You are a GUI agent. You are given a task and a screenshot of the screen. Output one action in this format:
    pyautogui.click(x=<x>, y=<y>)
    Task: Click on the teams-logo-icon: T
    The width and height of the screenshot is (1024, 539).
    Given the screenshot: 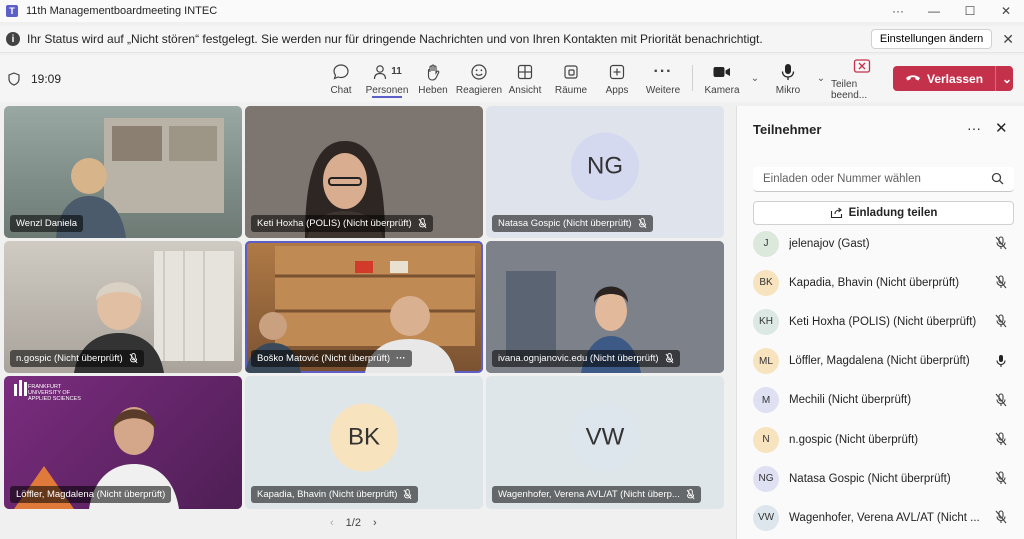 What is the action you would take?
    pyautogui.click(x=12, y=11)
    